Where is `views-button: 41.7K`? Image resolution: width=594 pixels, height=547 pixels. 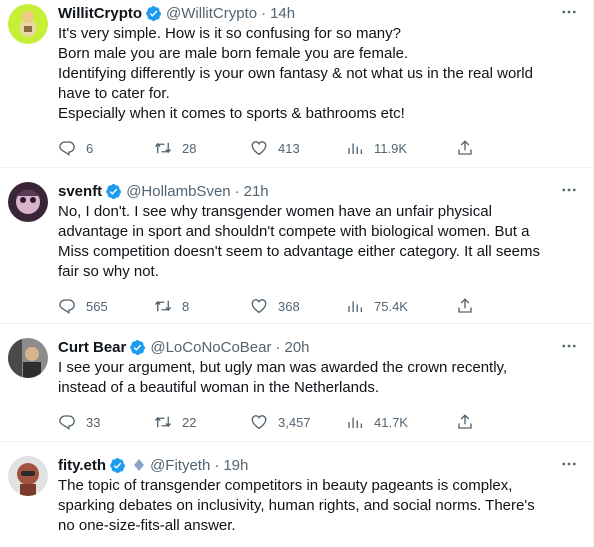 views-button: 41.7K is located at coordinates (401, 422).